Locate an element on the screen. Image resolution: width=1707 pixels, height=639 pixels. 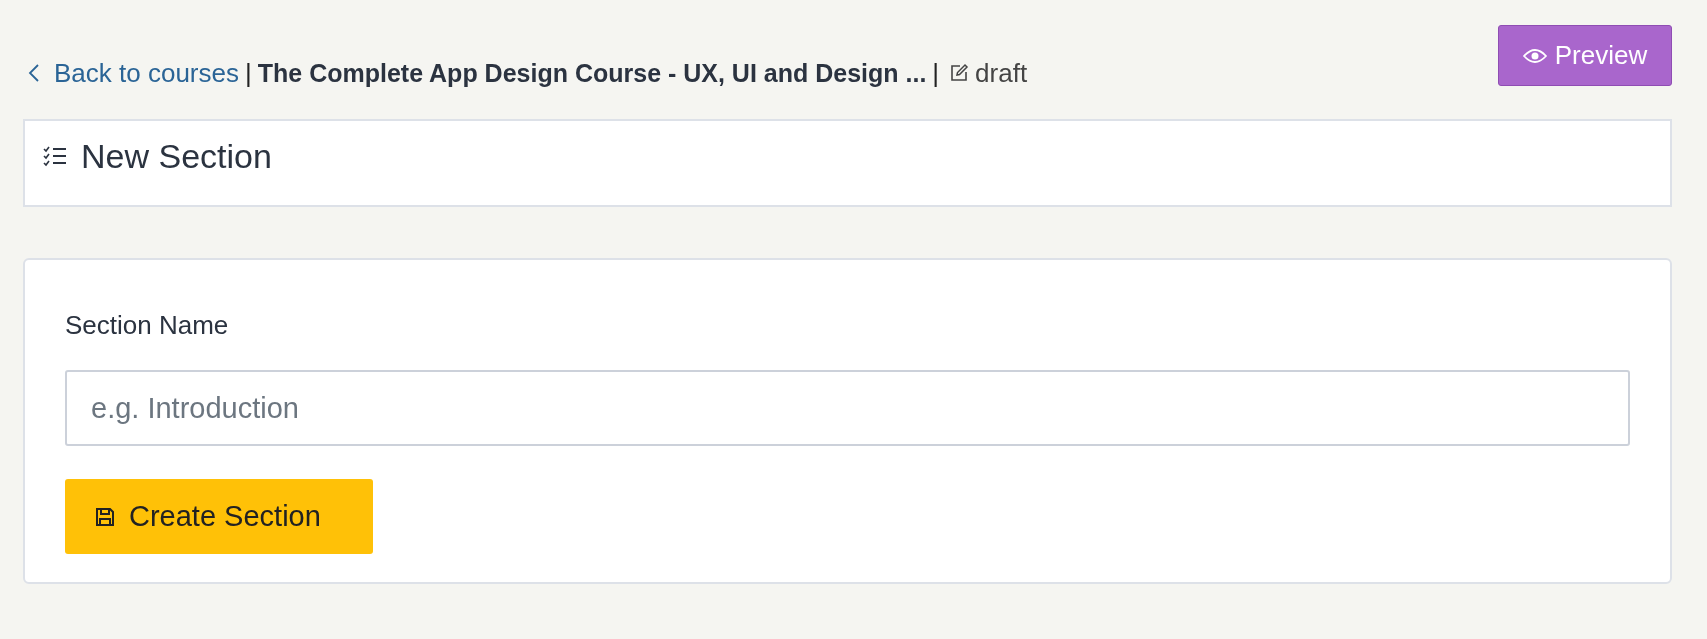
back-link: Back to courses is located at coordinates (133, 73).